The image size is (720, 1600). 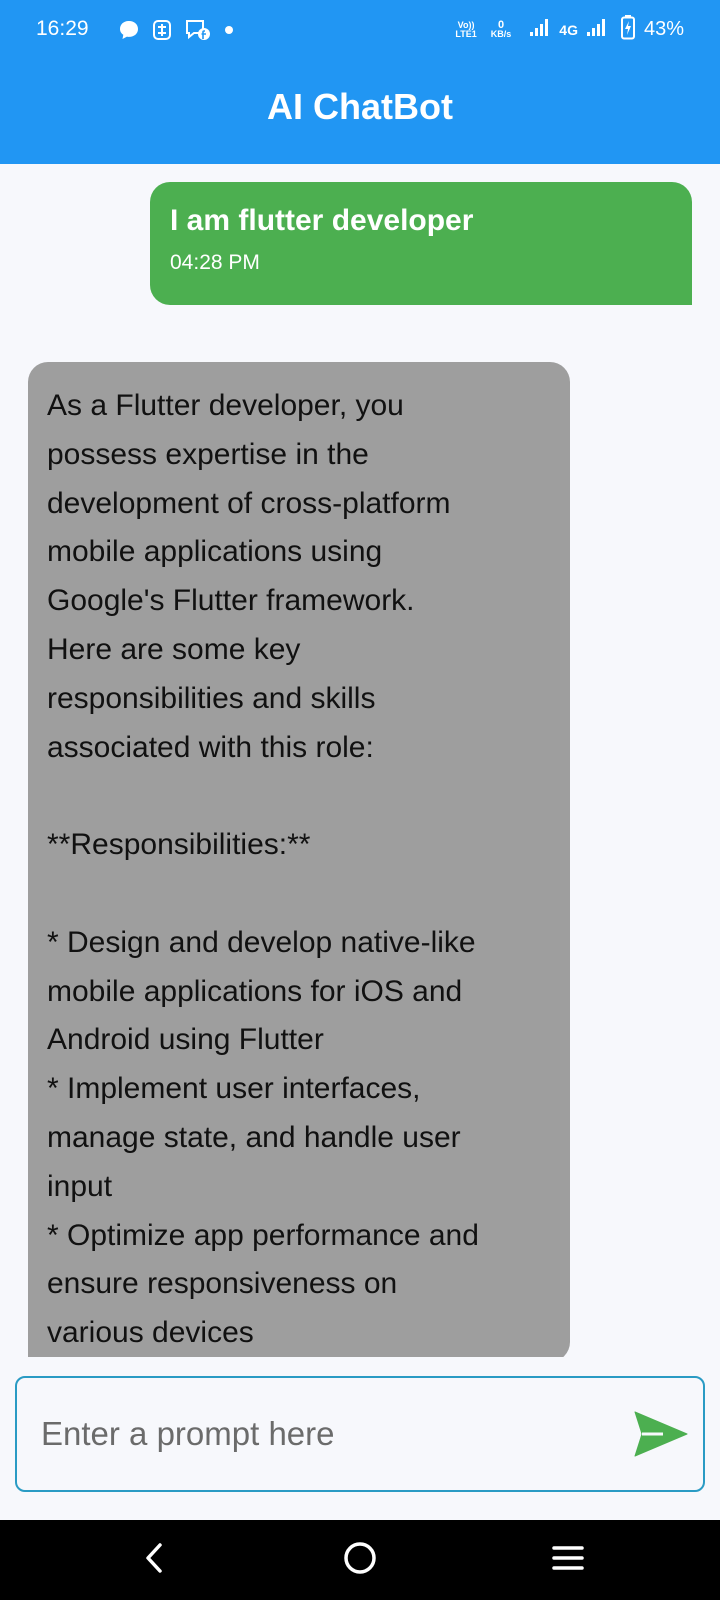 I want to click on data-rate-indicator: 0 KB/s, so click(x=501, y=28).